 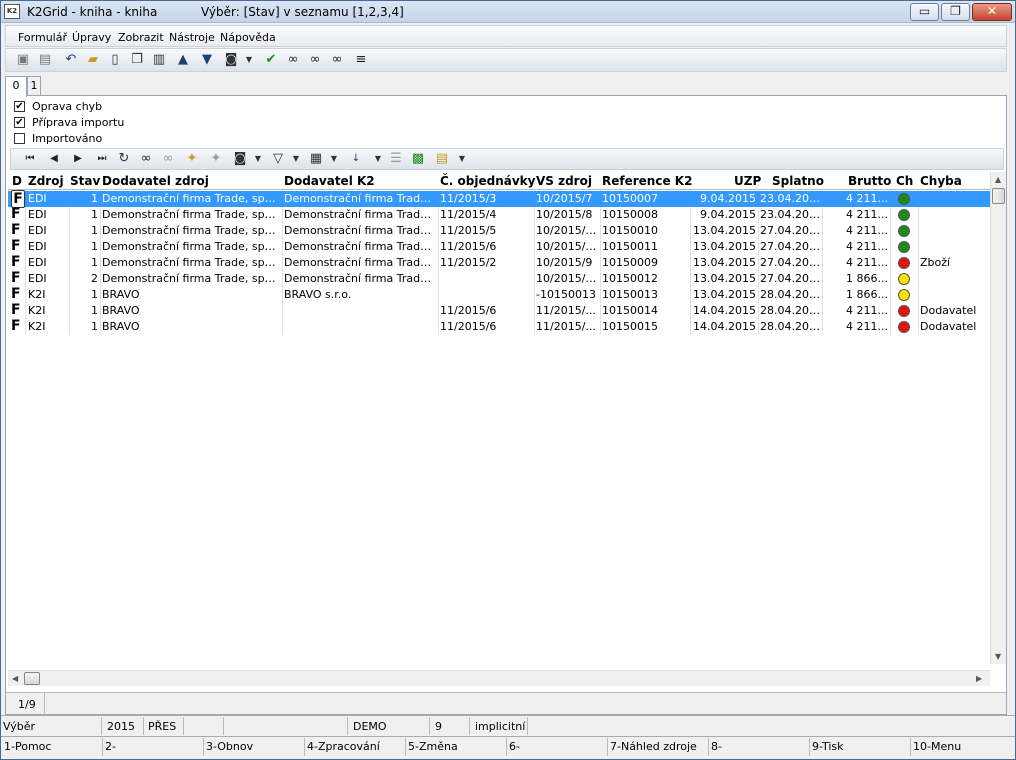 I want to click on excel-export-icon: ▩, so click(x=418, y=159).